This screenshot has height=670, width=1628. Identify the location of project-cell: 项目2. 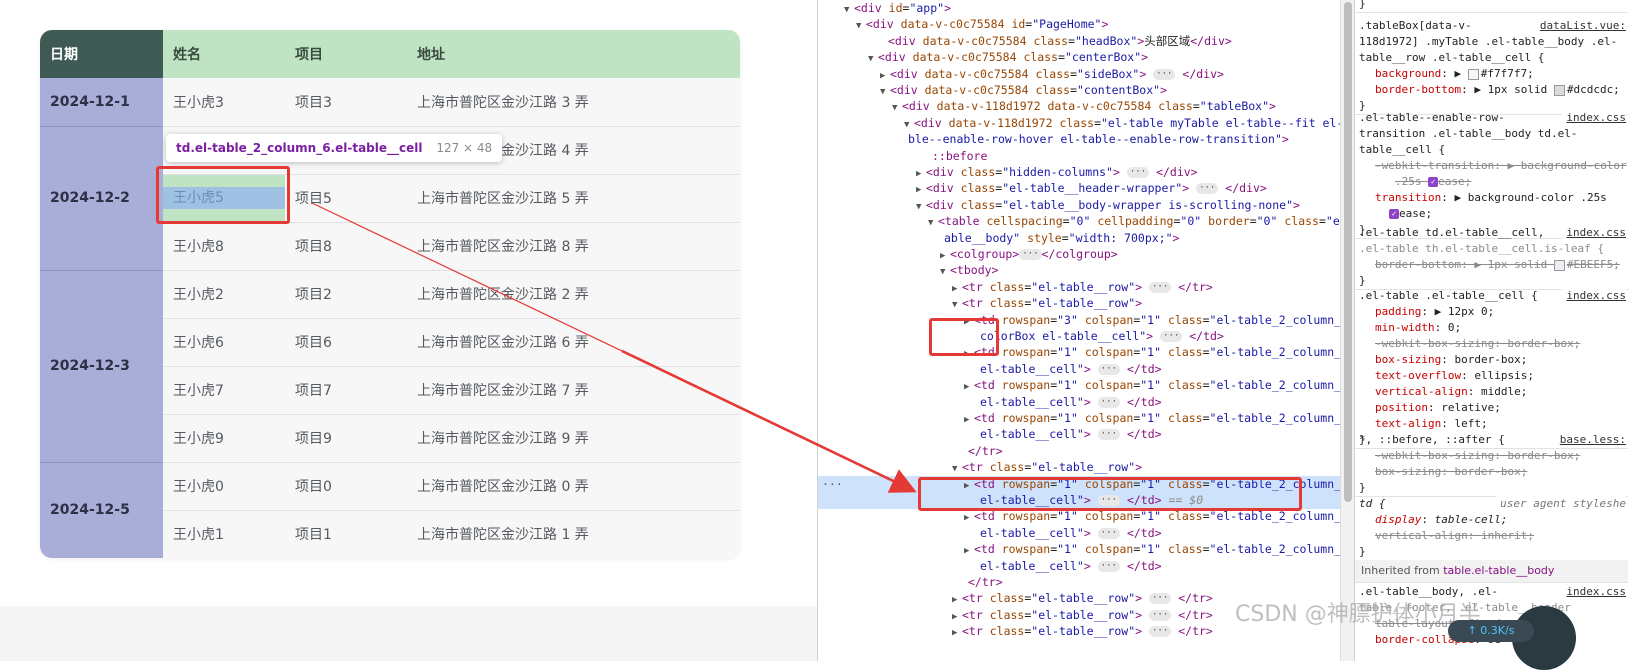
(346, 294).